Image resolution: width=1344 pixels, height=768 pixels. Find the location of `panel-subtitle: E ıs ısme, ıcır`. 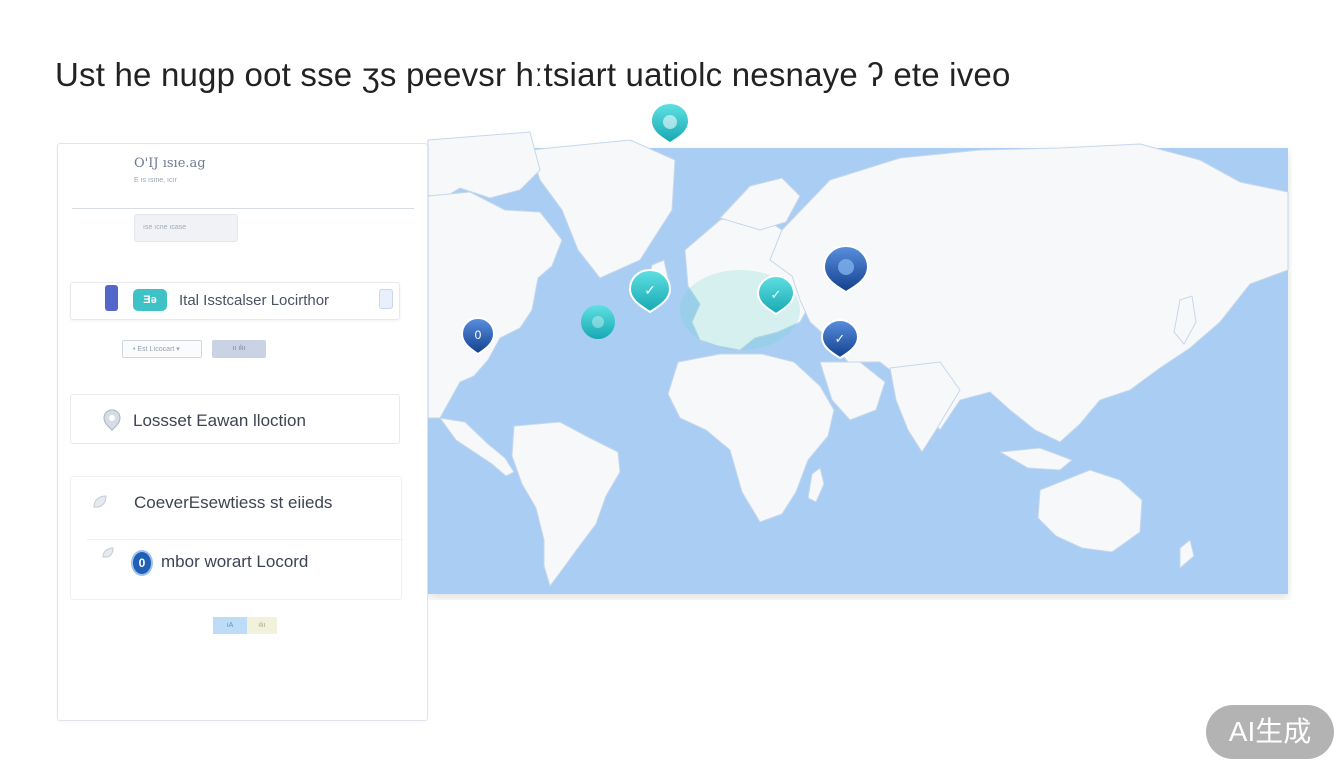

panel-subtitle: E ıs ısme, ıcır is located at coordinates (155, 180).